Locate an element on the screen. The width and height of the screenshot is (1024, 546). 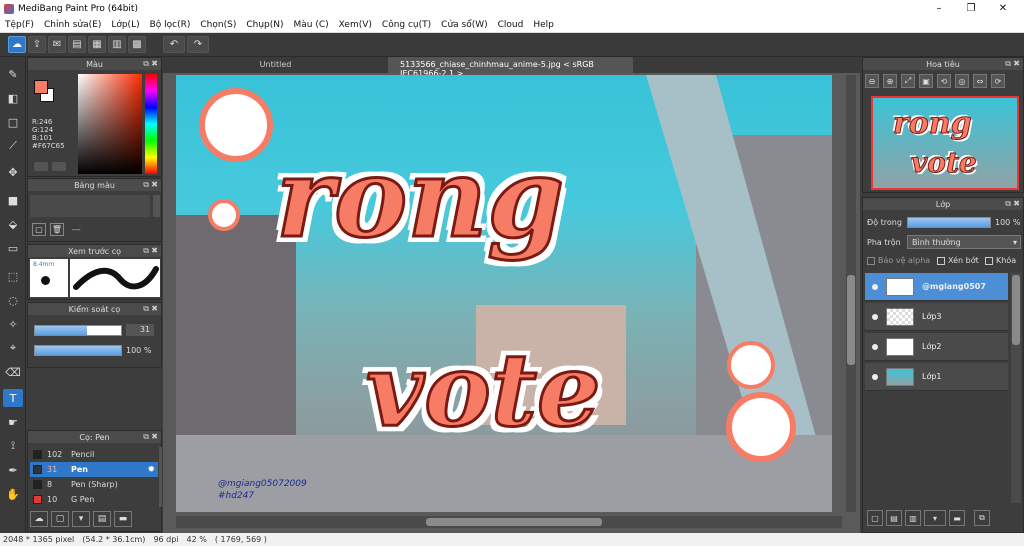
minimize-button: – is located at coordinates (939, 8).